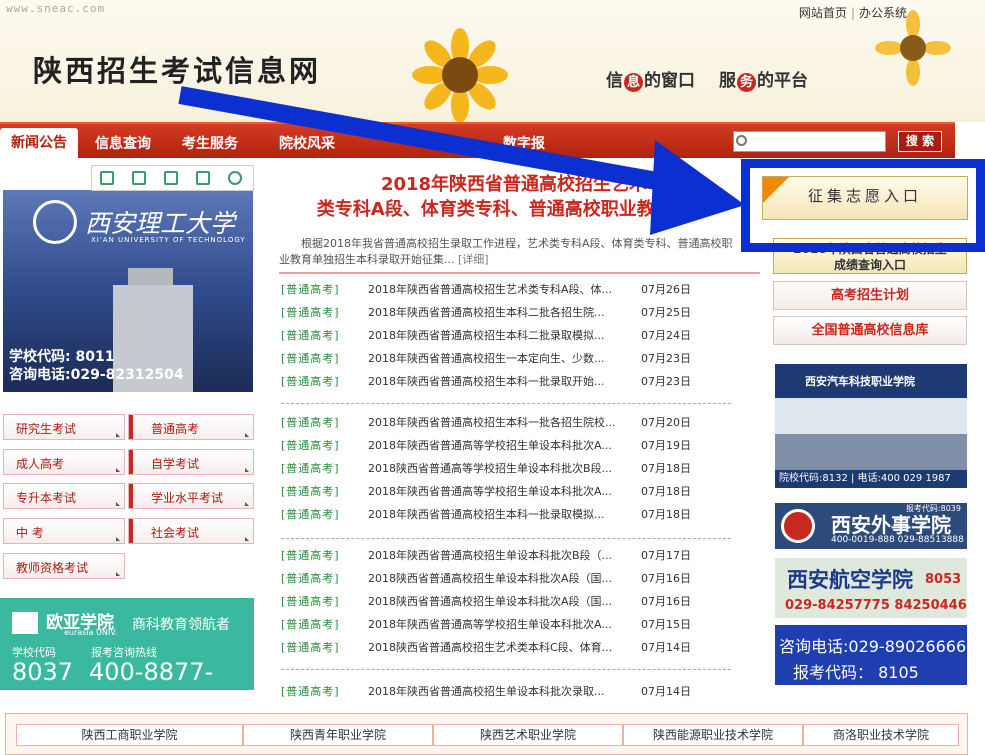 Image resolution: width=985 pixels, height=755 pixels. What do you see at coordinates (870, 295) in the screenshot?
I see `enrollment-plan-button: 高考招生计划` at bounding box center [870, 295].